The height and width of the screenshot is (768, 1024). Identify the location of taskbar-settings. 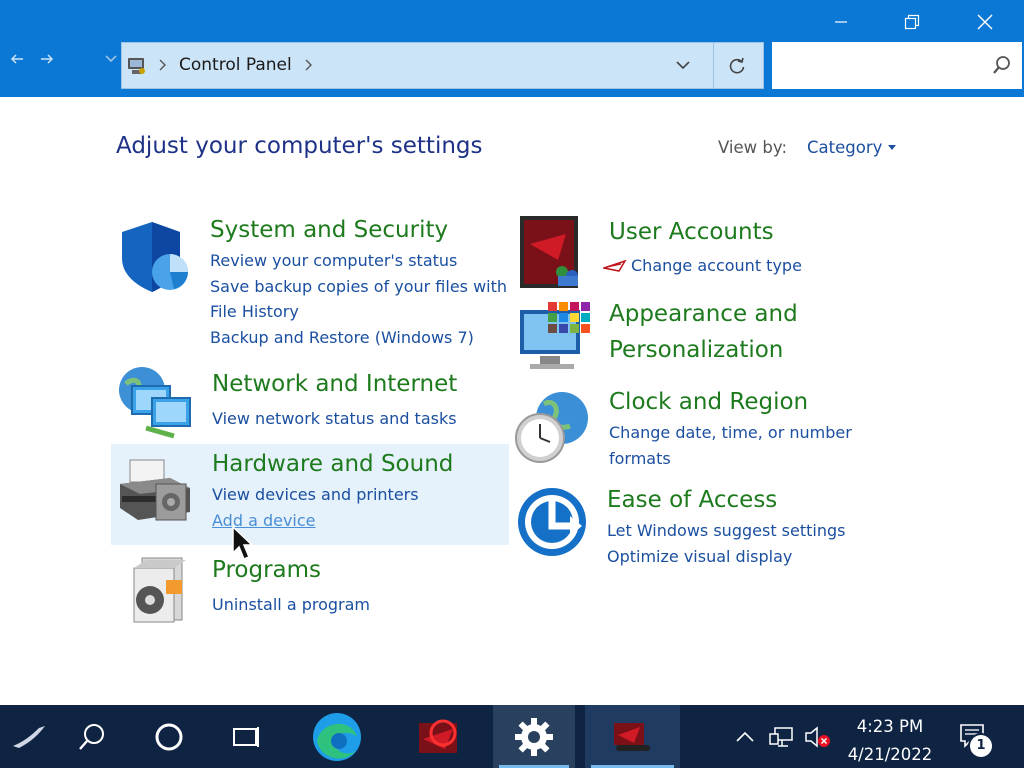
(534, 736).